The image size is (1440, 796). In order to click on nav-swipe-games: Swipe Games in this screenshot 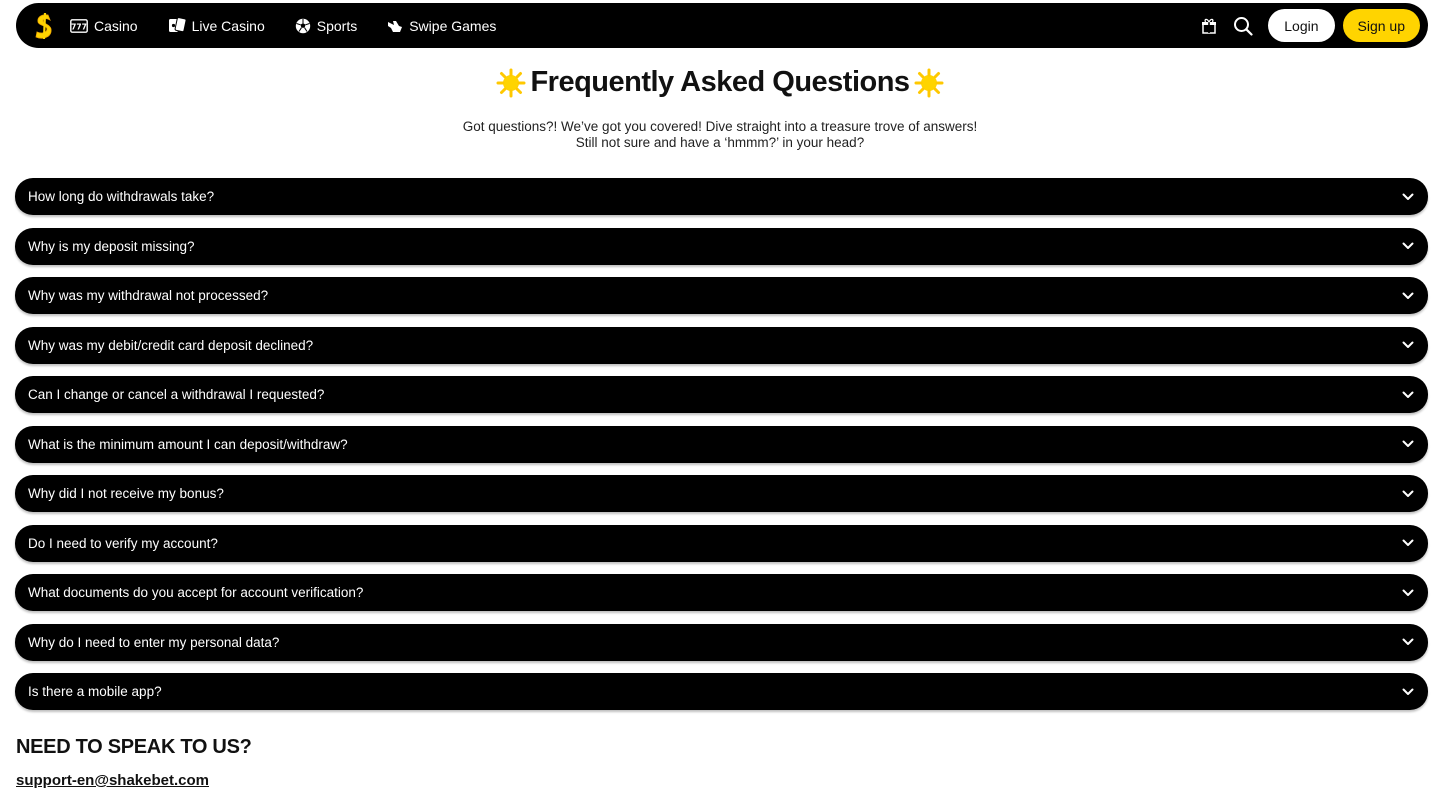, I will do `click(441, 26)`.